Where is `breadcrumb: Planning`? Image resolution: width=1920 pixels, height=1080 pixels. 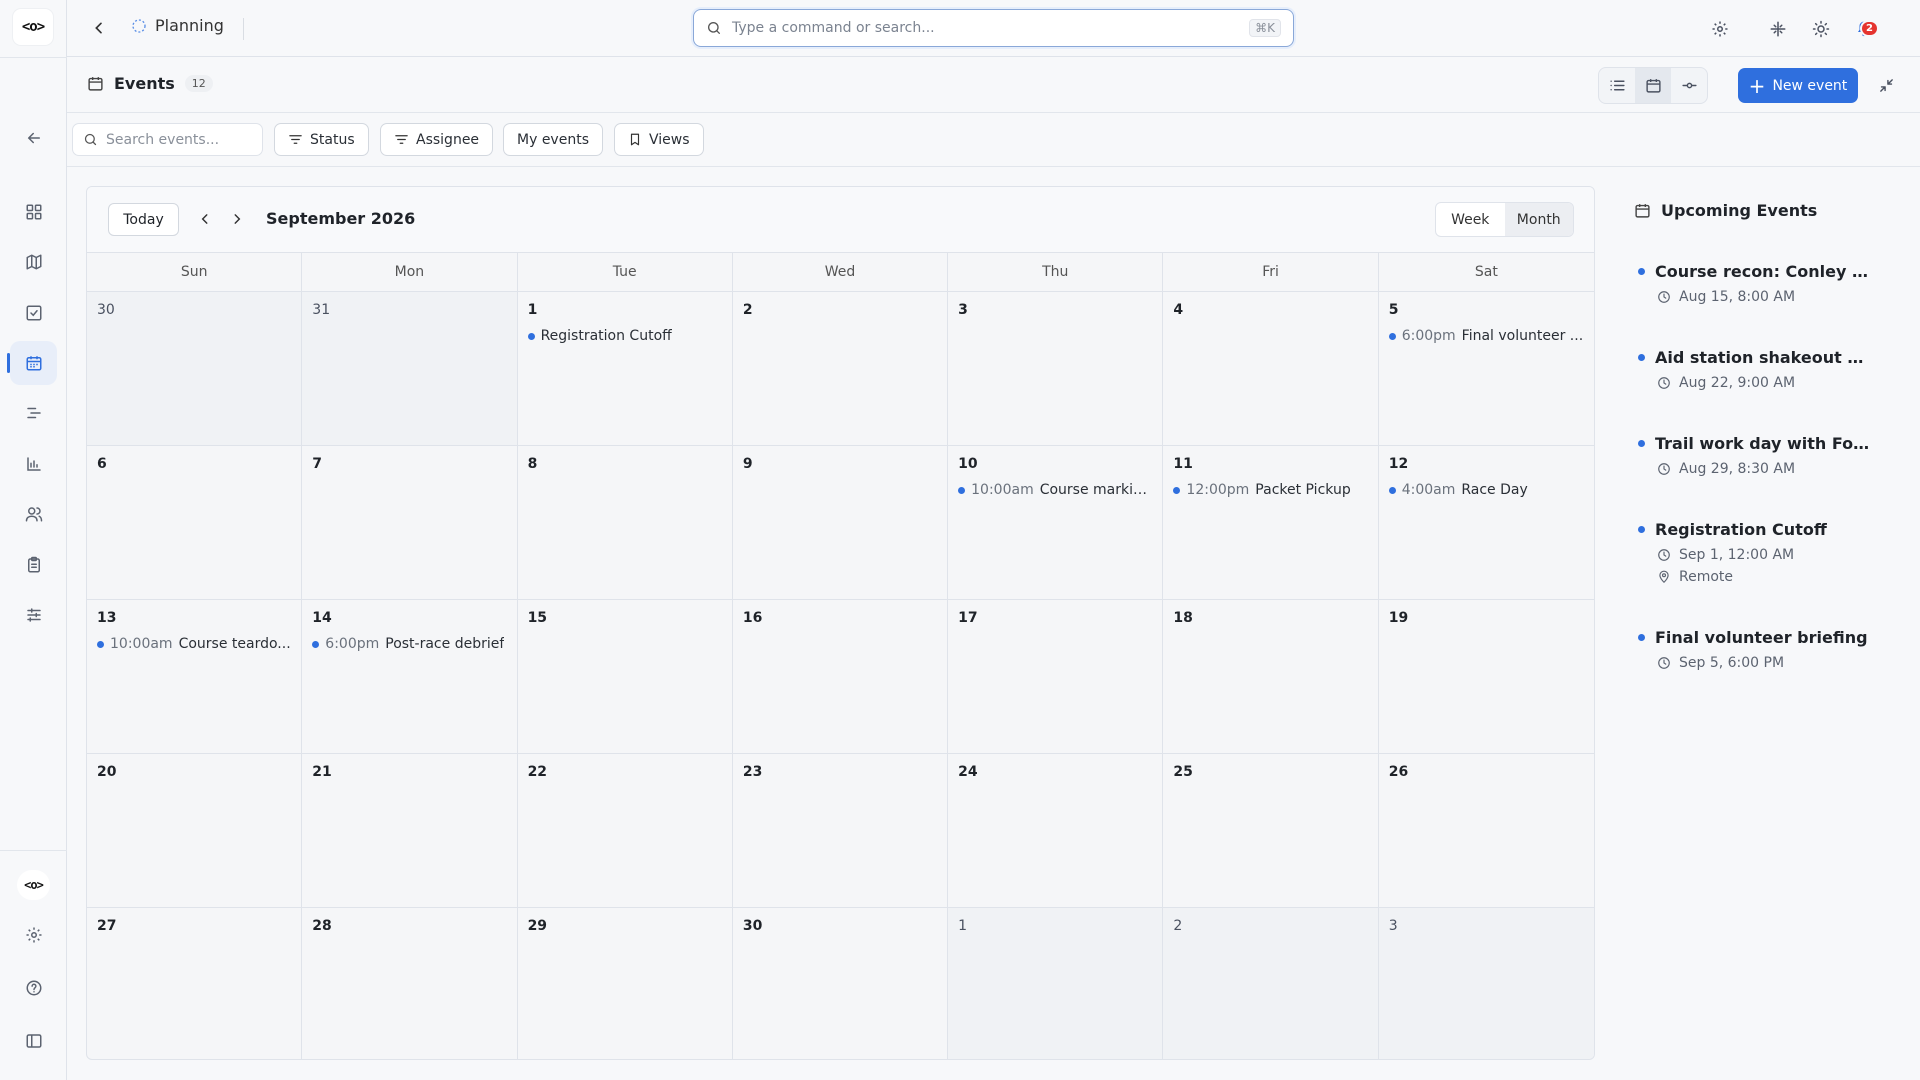 breadcrumb: Planning is located at coordinates (177, 25).